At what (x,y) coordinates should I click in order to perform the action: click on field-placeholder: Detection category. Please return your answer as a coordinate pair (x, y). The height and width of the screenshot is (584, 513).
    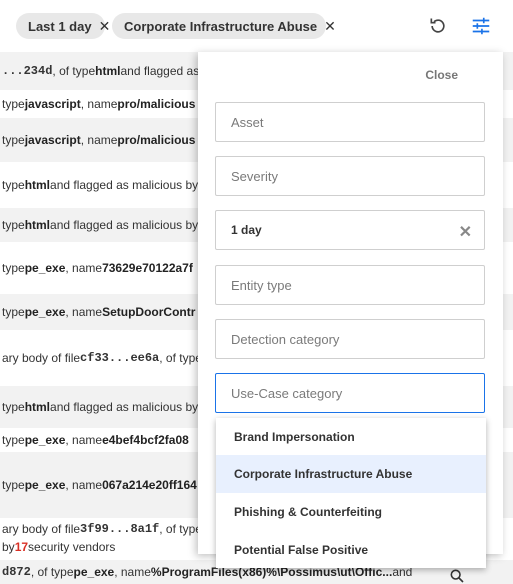
    Looking at the image, I should click on (285, 339).